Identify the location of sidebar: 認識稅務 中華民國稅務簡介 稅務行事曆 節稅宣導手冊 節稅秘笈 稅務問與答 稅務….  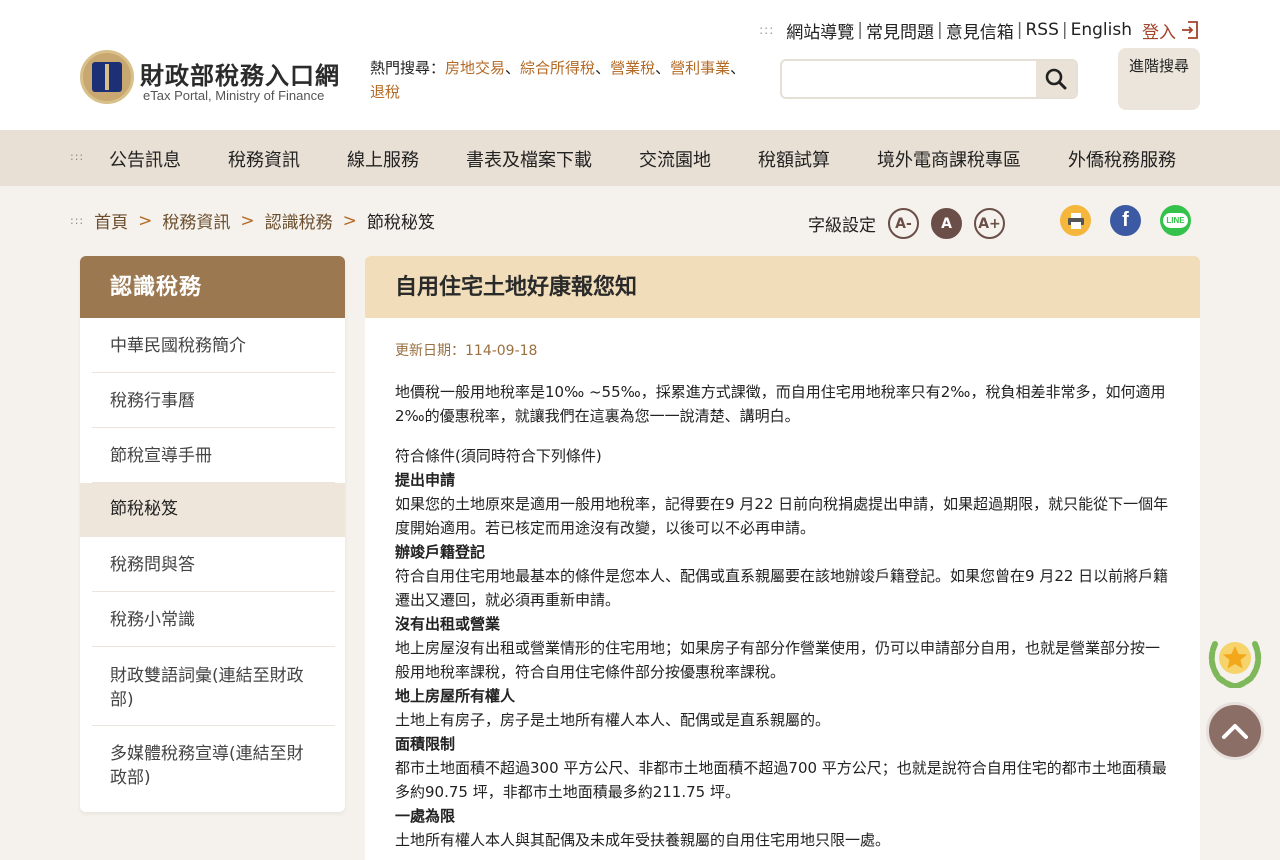
(212, 534).